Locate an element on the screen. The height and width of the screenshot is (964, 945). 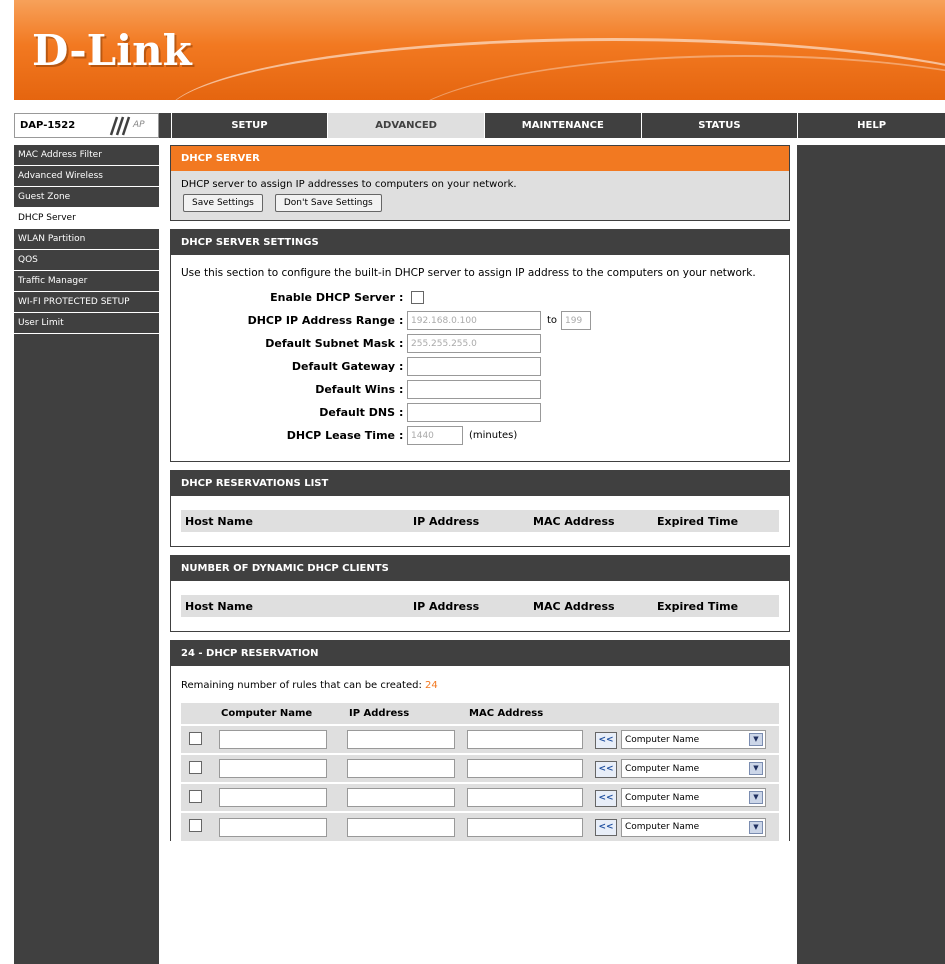
model-suffix: AP is located at coordinates (139, 125).